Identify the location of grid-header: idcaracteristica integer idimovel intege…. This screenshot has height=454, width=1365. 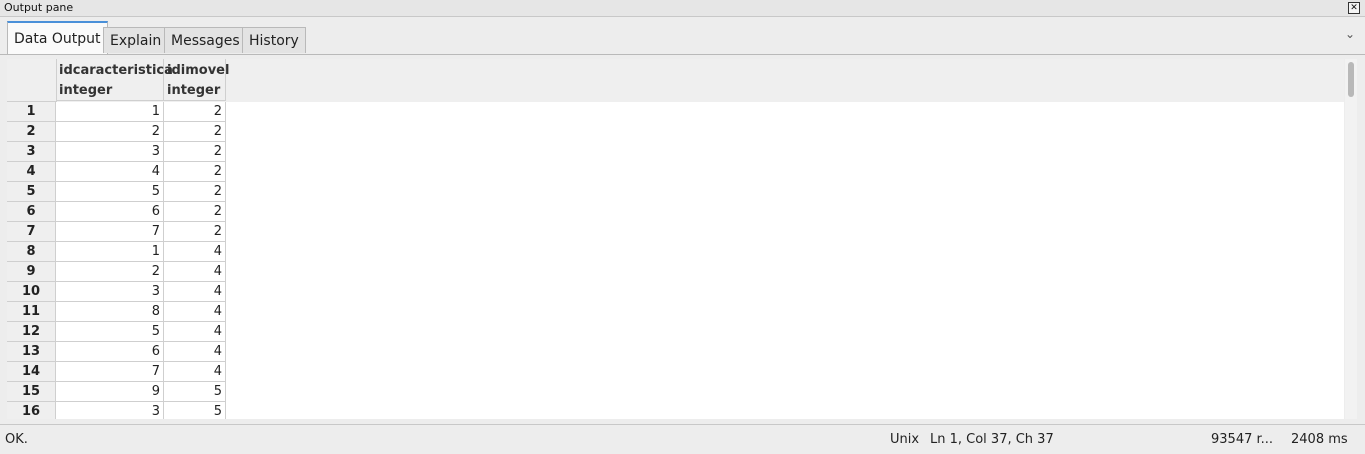
(675, 80).